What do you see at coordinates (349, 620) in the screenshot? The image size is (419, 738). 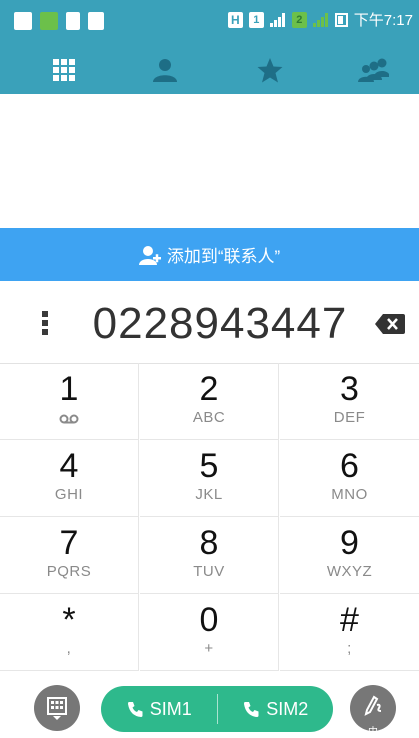 I see `key-digit: #` at bounding box center [349, 620].